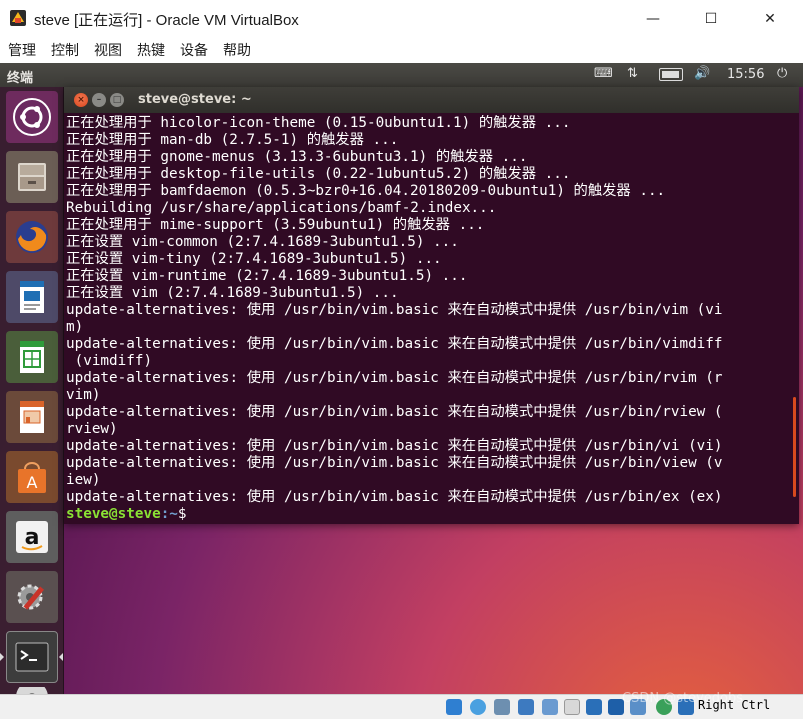 This screenshot has height=719, width=803. Describe the element at coordinates (108, 50) in the screenshot. I see `menu-view: 视图` at that location.